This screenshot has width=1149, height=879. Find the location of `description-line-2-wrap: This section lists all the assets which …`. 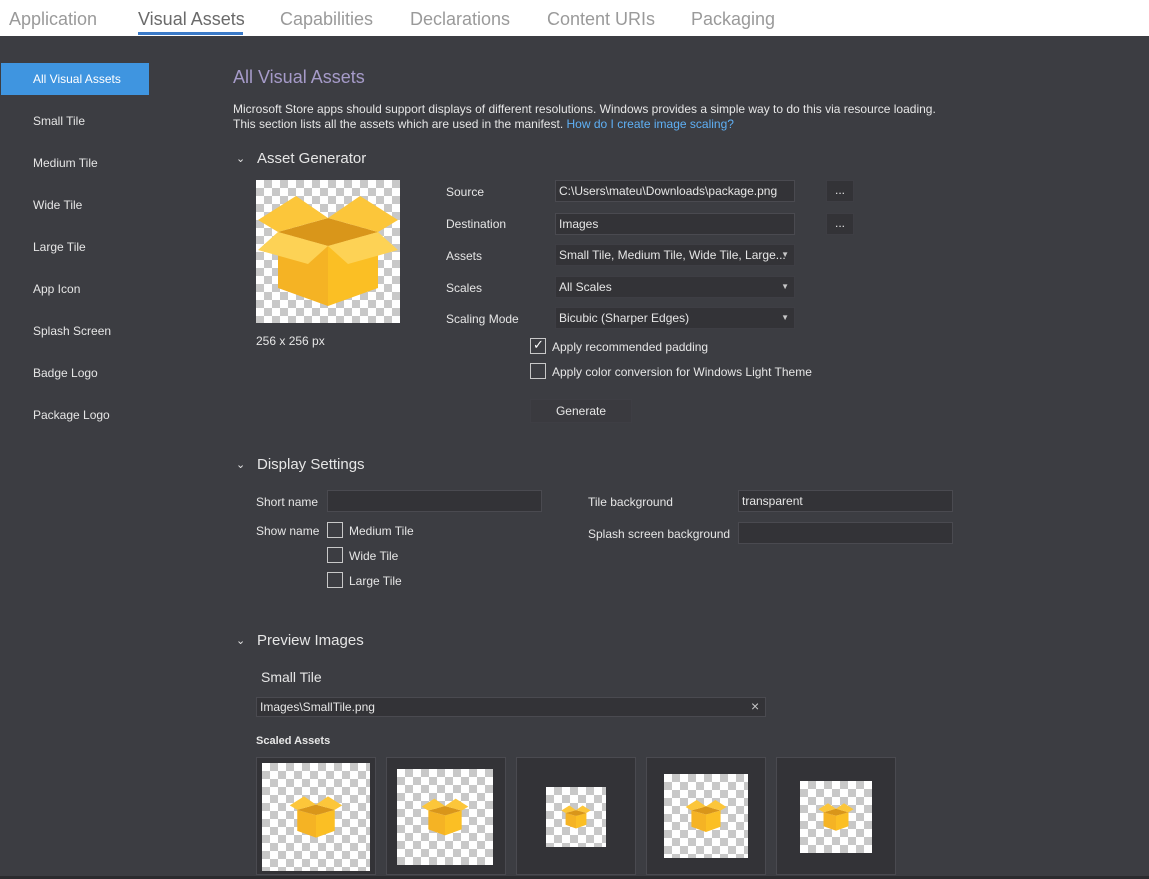

description-line-2-wrap: This section lists all the assets which … is located at coordinates (584, 124).